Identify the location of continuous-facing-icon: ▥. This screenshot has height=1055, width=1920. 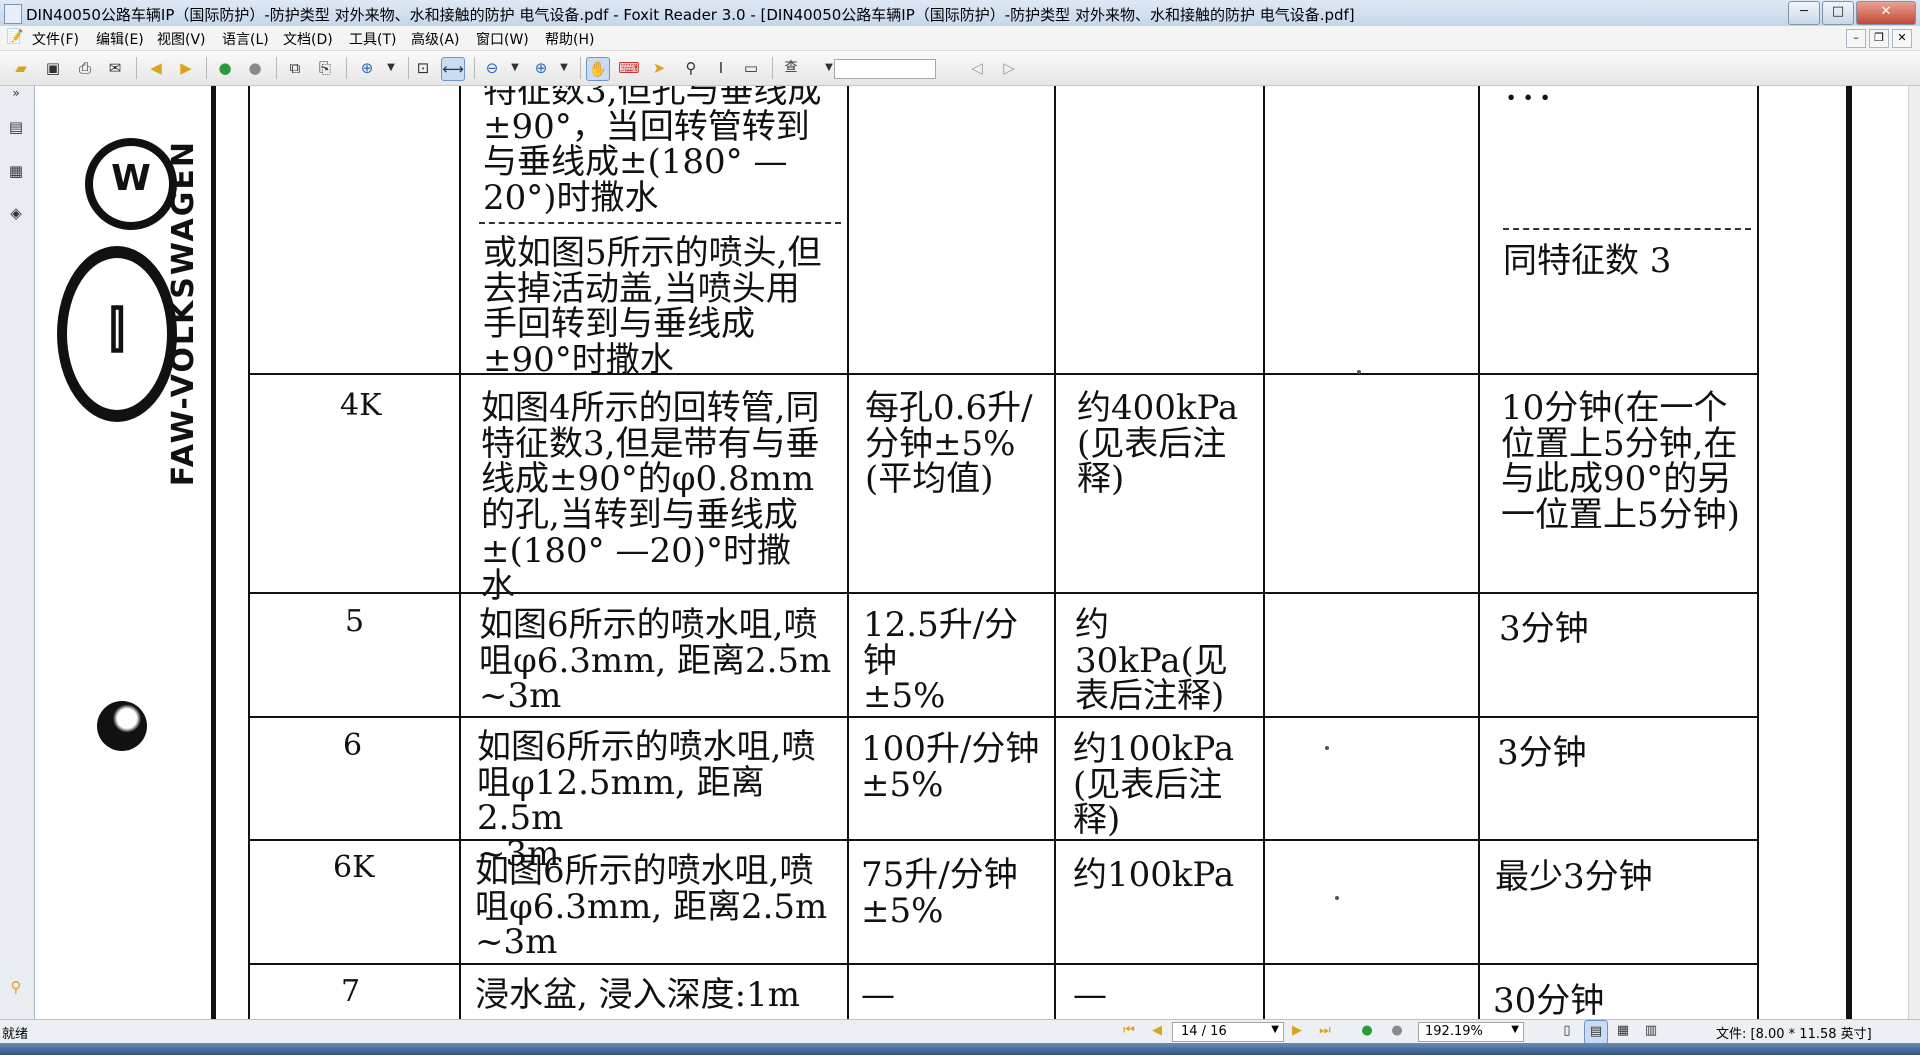
(1651, 1031).